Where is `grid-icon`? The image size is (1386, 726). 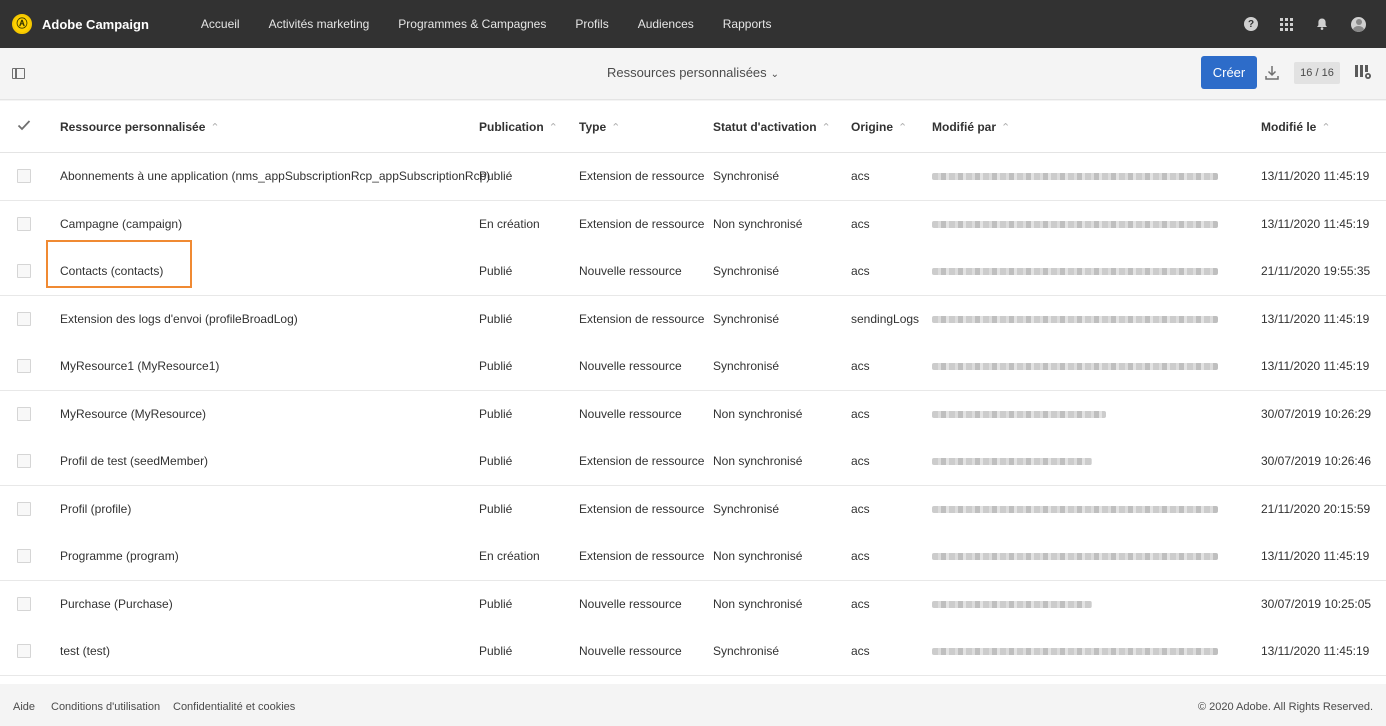
grid-icon is located at coordinates (1286, 24).